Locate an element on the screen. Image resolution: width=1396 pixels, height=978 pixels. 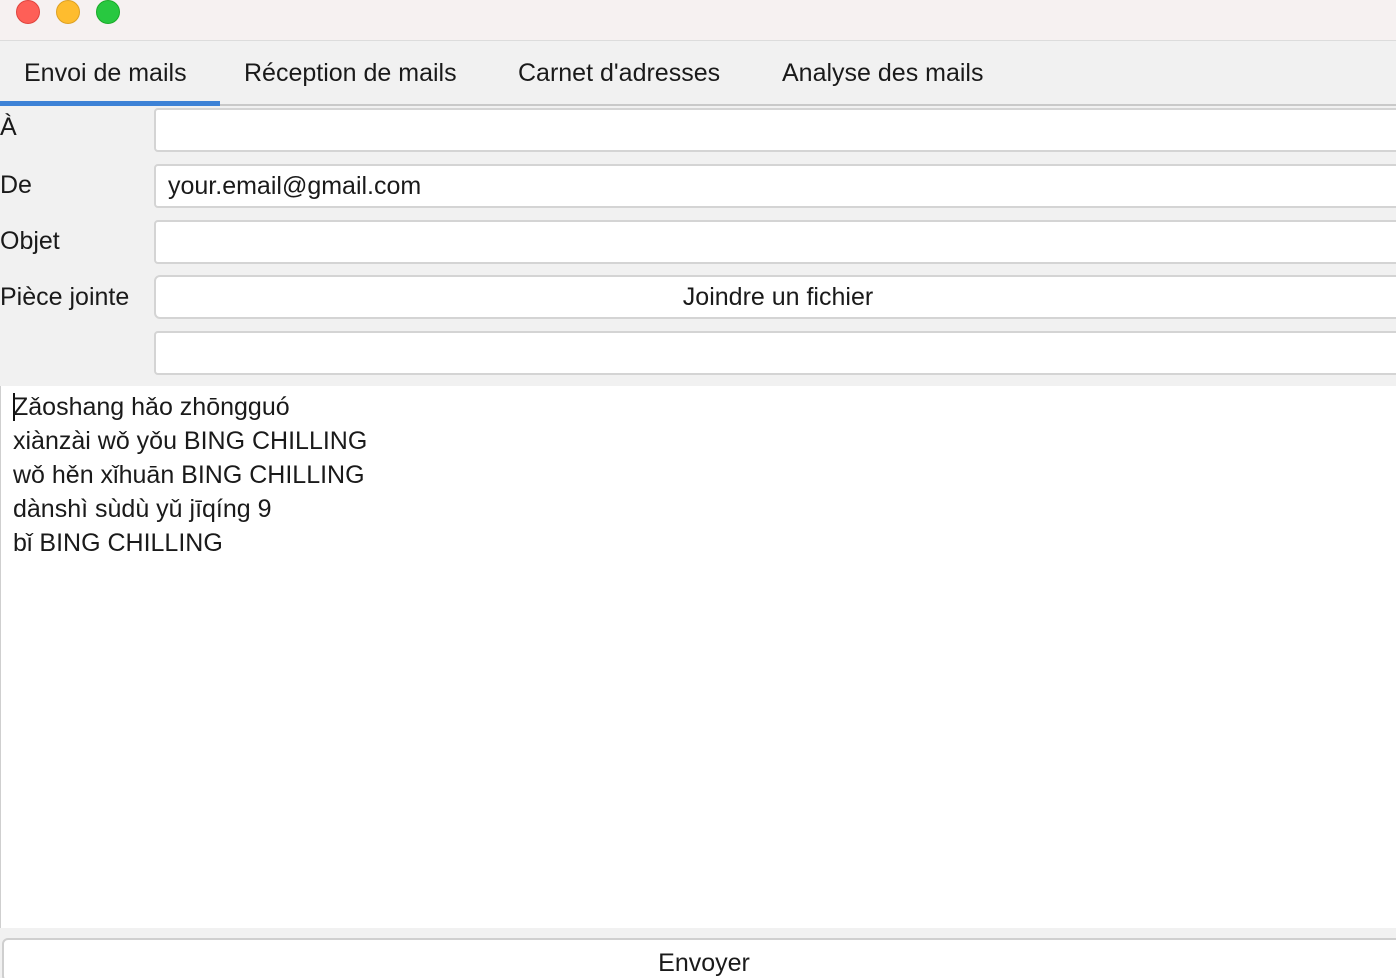
minimize-window-button is located at coordinates (68, 12).